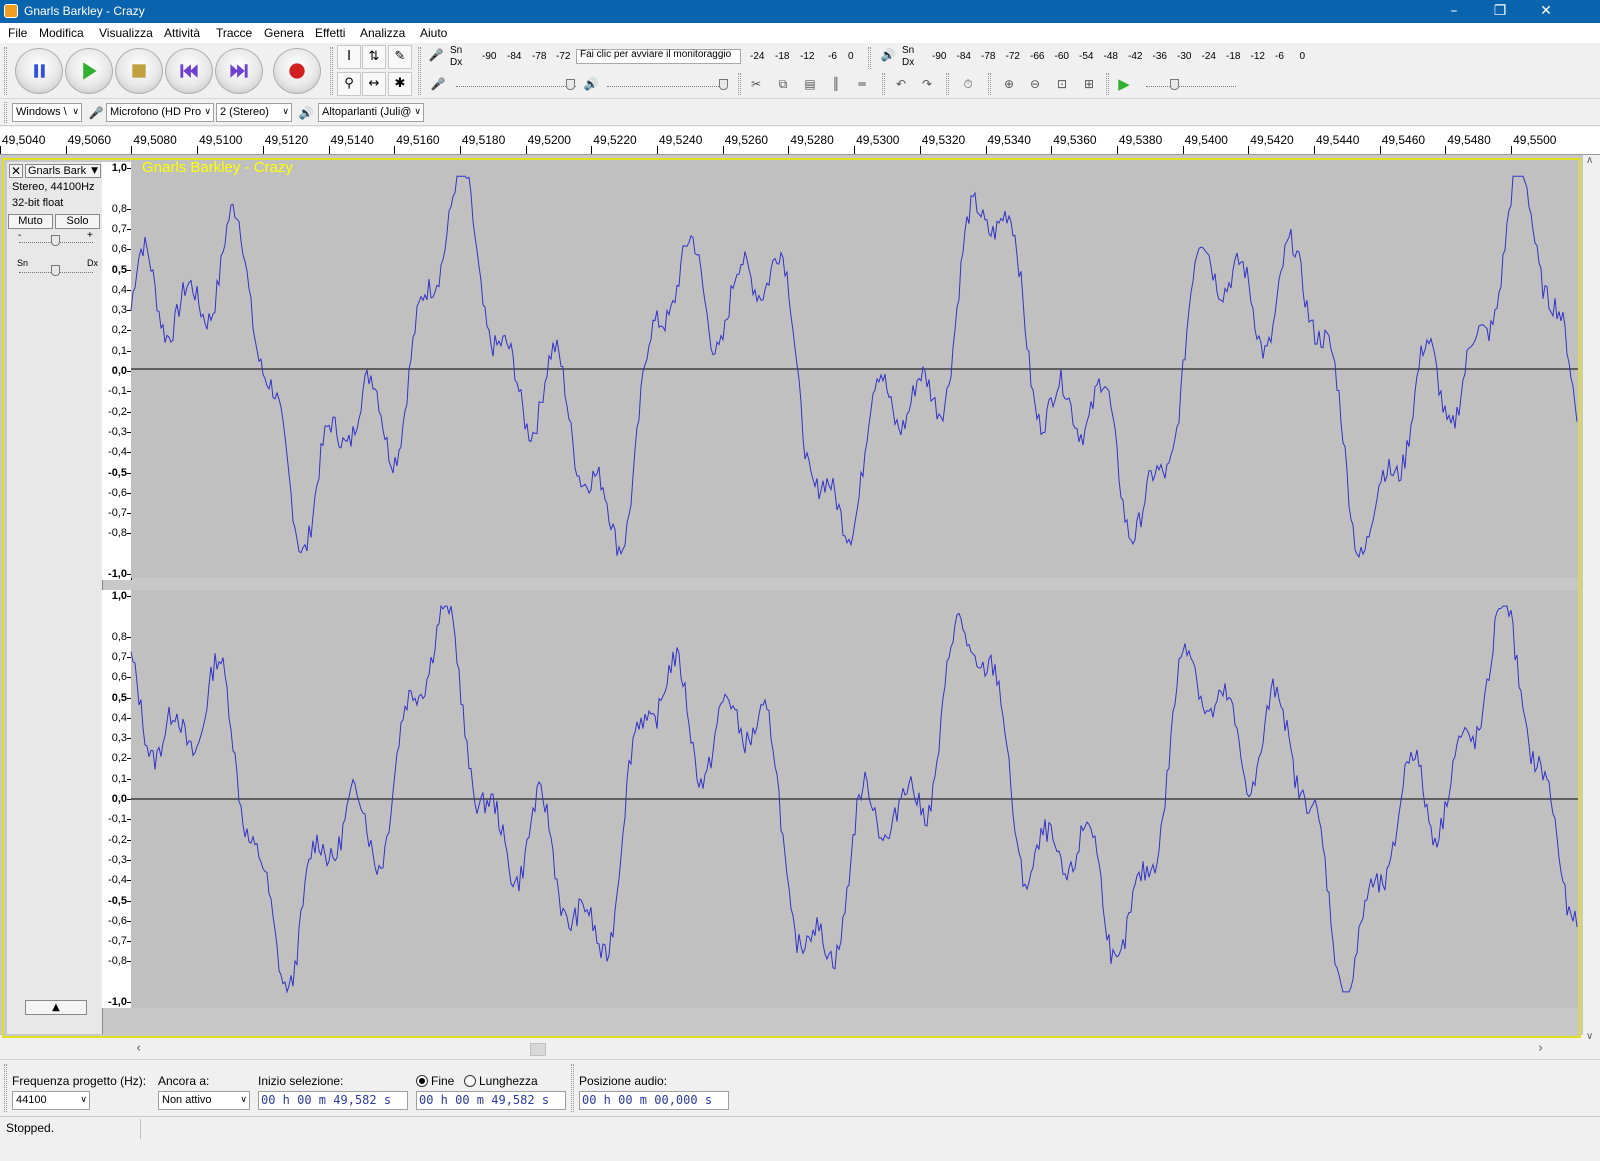 The height and width of the screenshot is (1161, 1600). Describe the element at coordinates (654, 1100) in the screenshot. I see `audio-position-time: 00 h 00 m 00,000 s` at that location.